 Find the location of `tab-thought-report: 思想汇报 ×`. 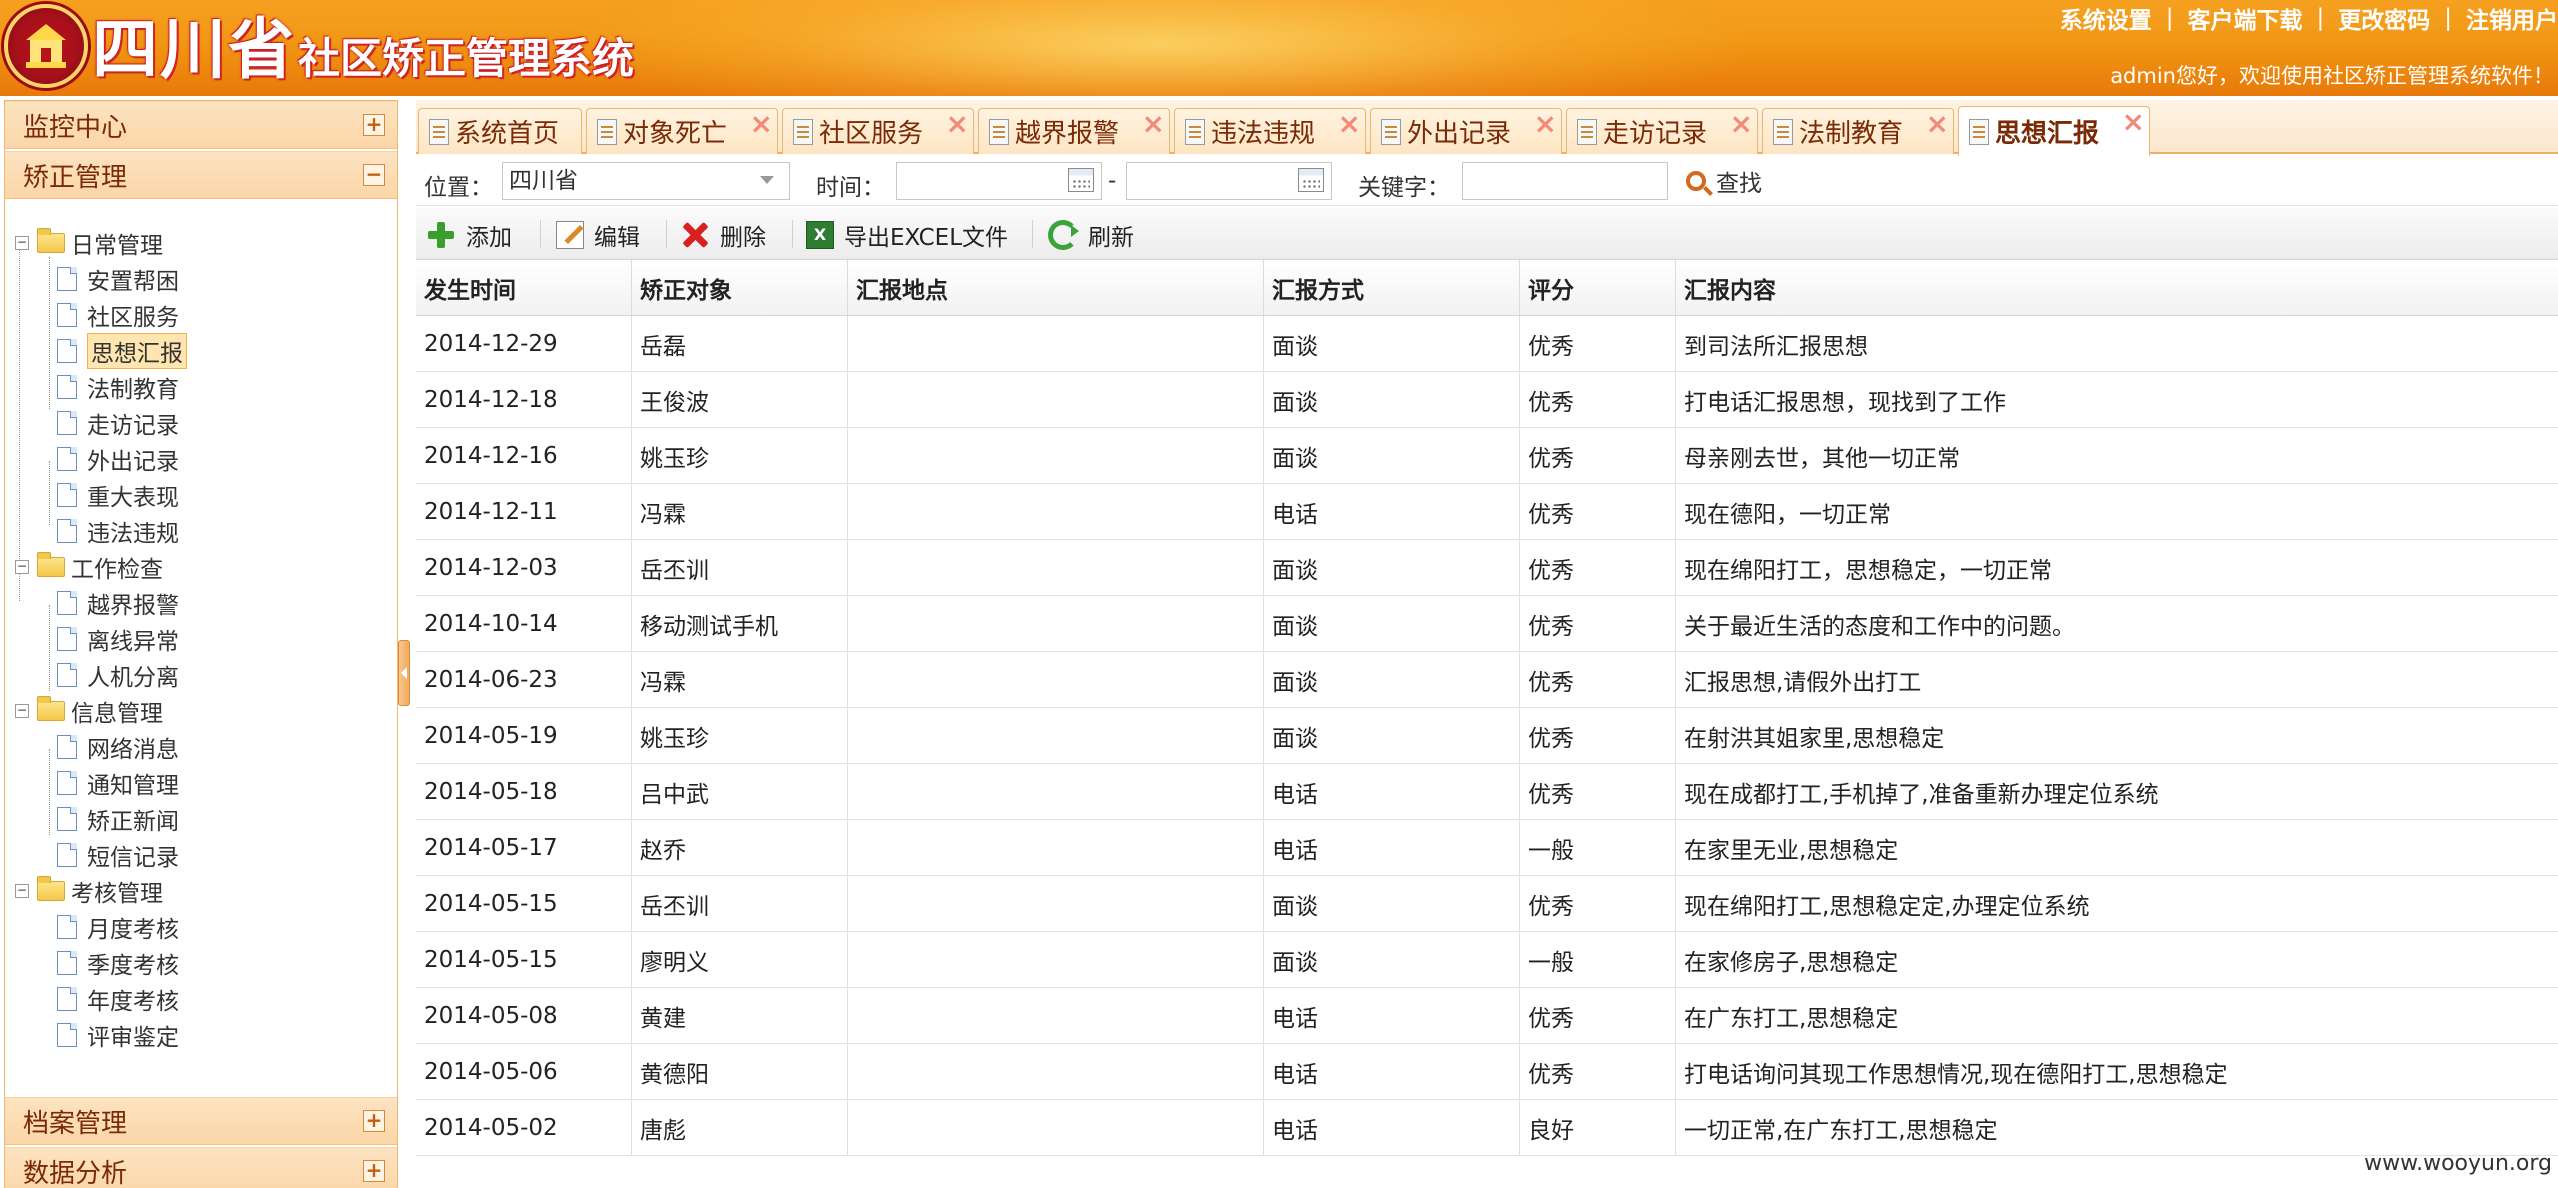

tab-thought-report: 思想汇报 × is located at coordinates (2054, 131).